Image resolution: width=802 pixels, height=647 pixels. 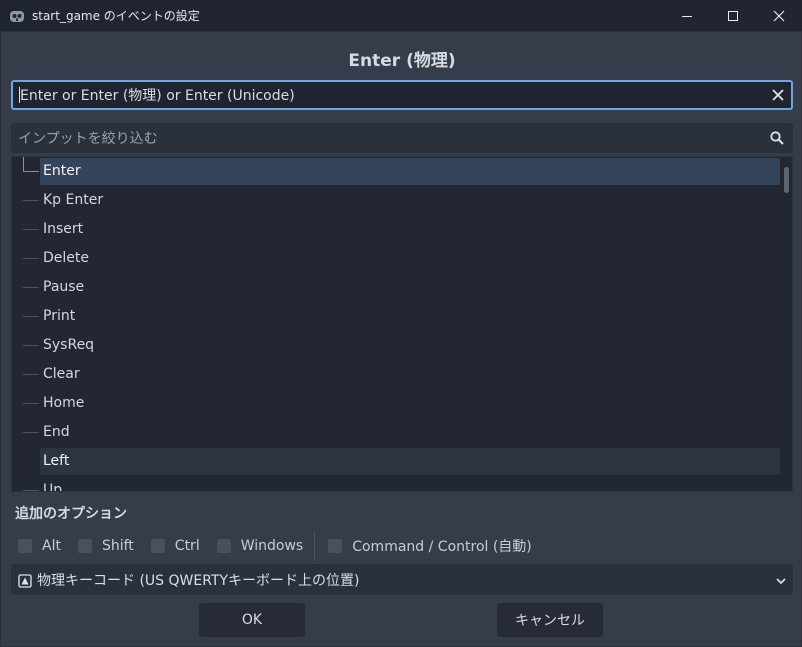 What do you see at coordinates (397, 229) in the screenshot?
I see `list-item: Insert` at bounding box center [397, 229].